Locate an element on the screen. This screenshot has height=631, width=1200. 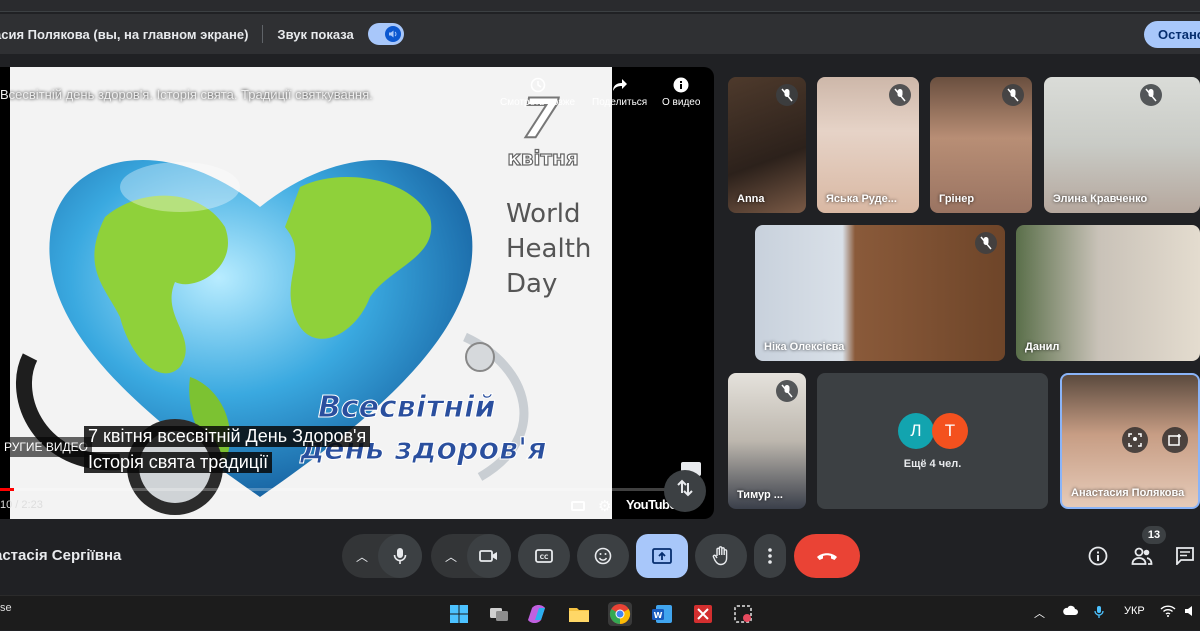
participant-avatar: Т is located at coordinates (950, 431).